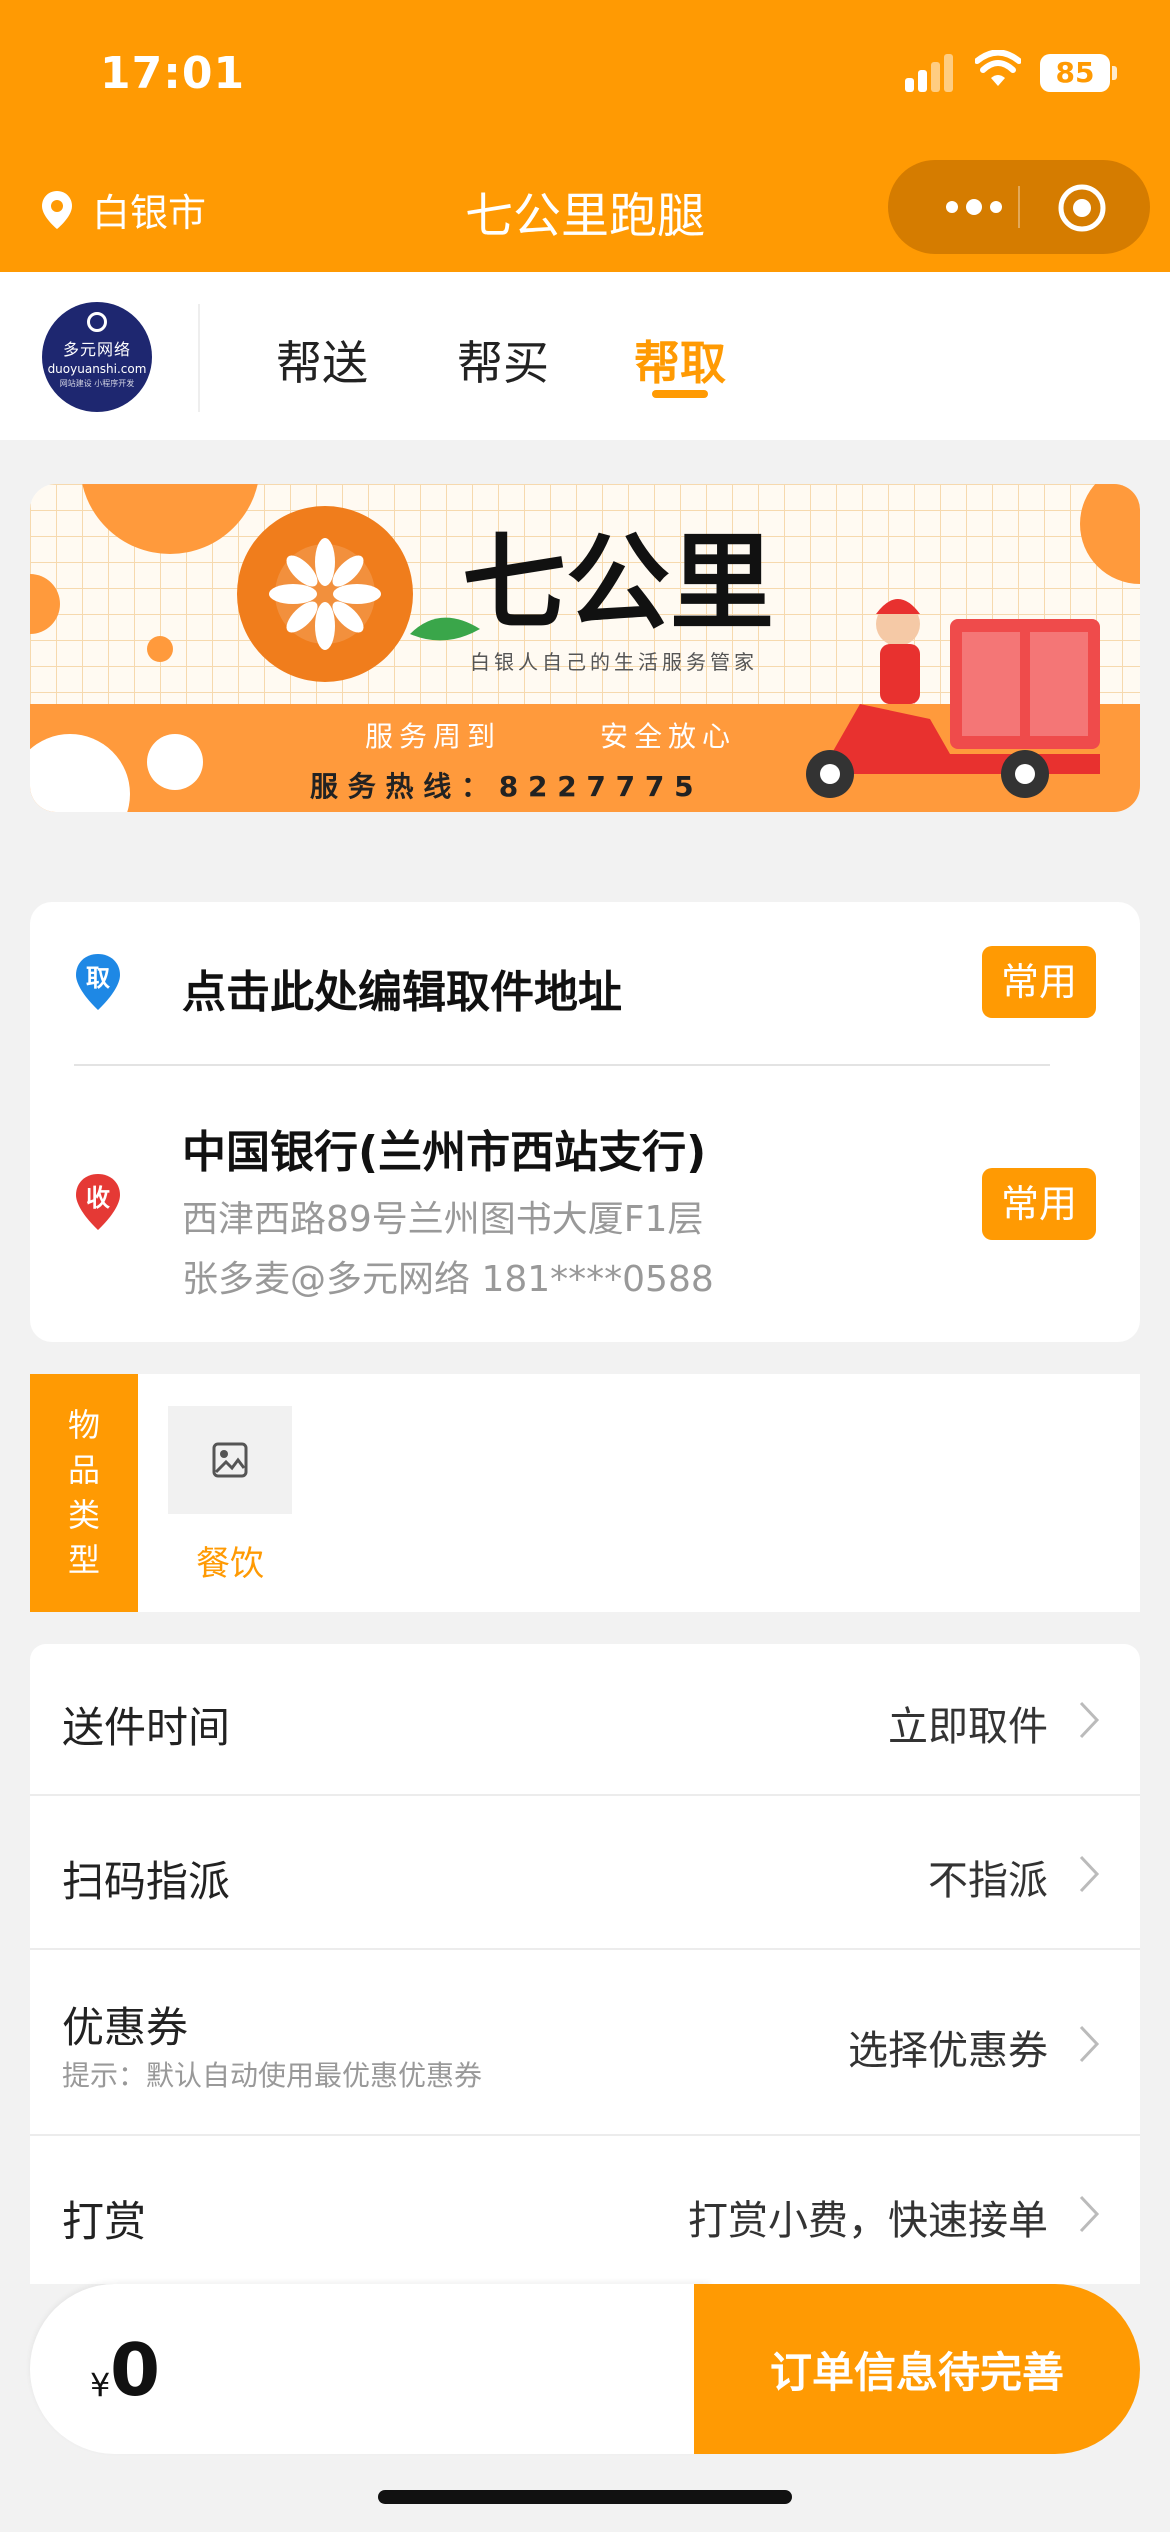 This screenshot has width=1170, height=2532. What do you see at coordinates (100, 2385) in the screenshot?
I see `currency-symbol: ¥` at bounding box center [100, 2385].